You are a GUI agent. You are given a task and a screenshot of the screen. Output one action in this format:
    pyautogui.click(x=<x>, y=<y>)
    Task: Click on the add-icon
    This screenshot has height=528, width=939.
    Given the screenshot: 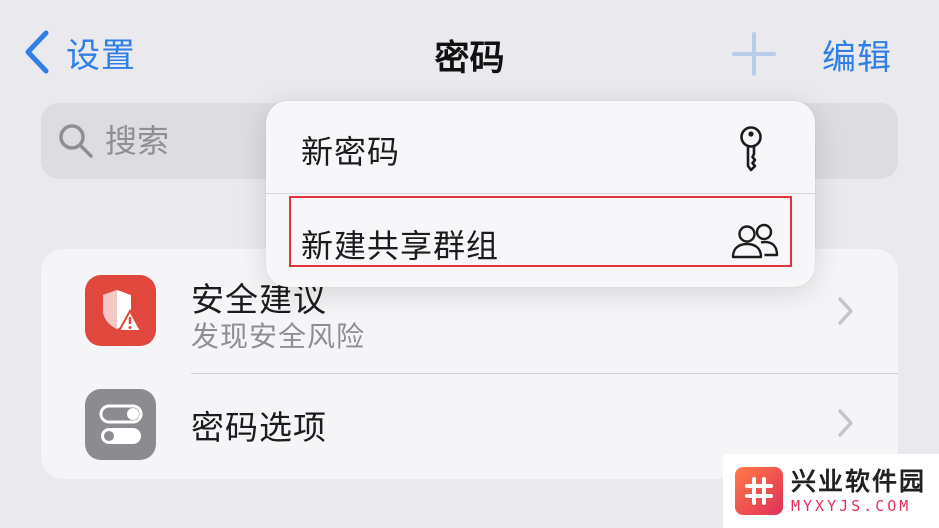 What is the action you would take?
    pyautogui.click(x=754, y=54)
    